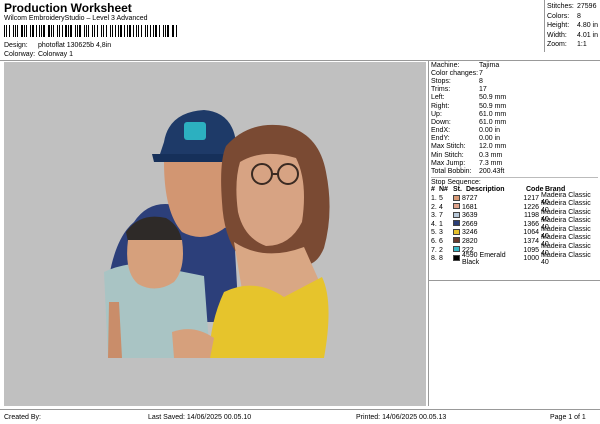  Describe the element at coordinates (491, 163) in the screenshot. I see `machine-info-value: 7.3 mm` at that location.